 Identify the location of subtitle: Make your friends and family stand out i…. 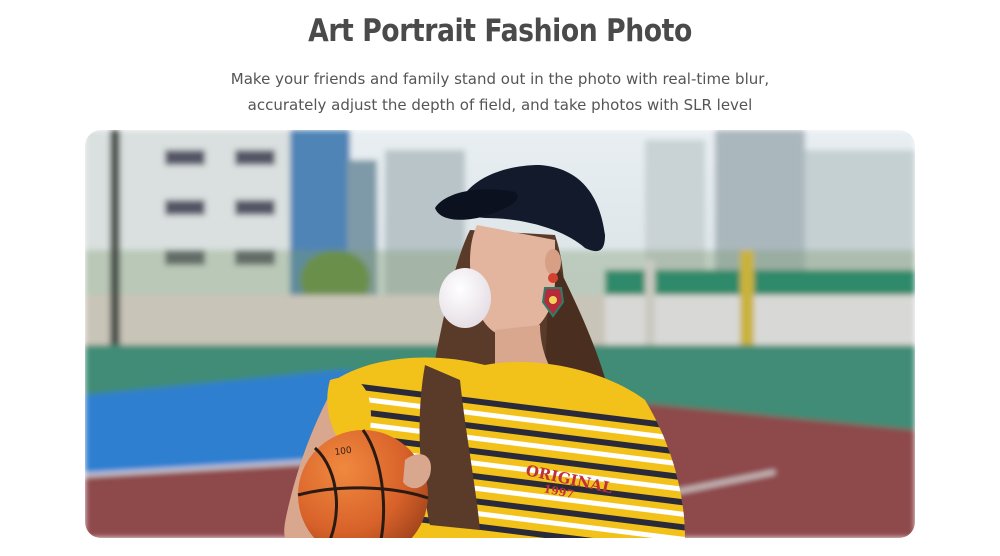
(500, 92).